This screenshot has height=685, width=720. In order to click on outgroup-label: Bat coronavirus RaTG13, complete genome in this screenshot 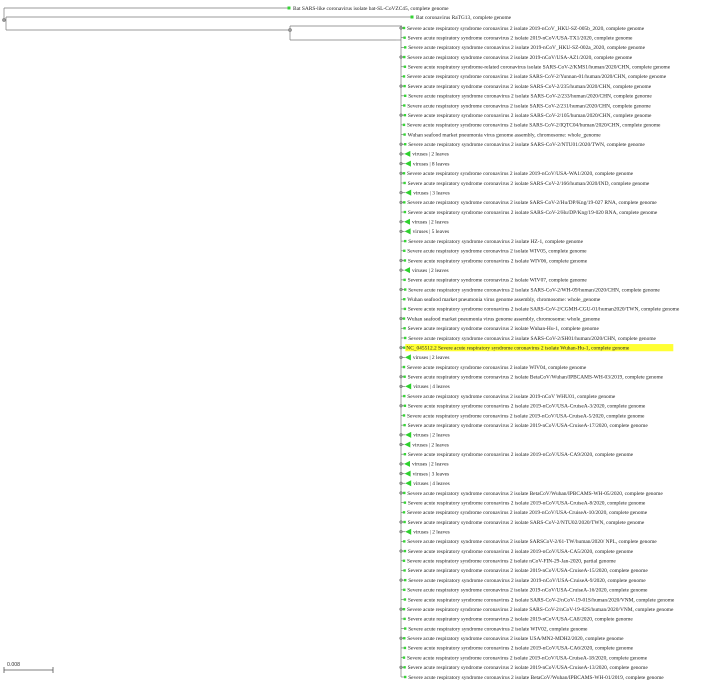, I will do `click(464, 18)`.